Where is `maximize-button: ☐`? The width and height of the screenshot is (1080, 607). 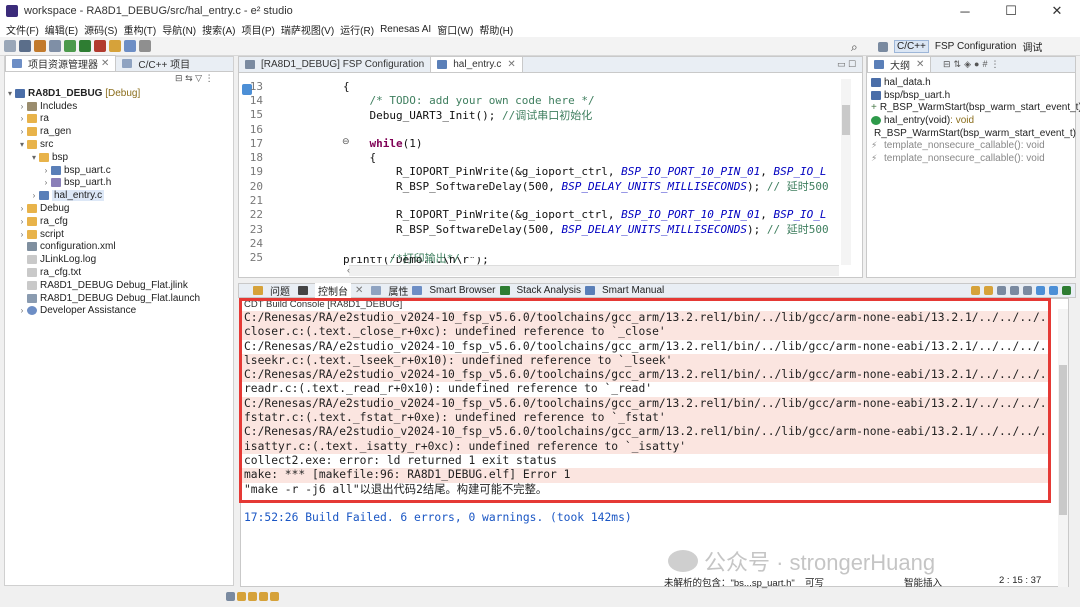 maximize-button: ☐ is located at coordinates (1011, 11).